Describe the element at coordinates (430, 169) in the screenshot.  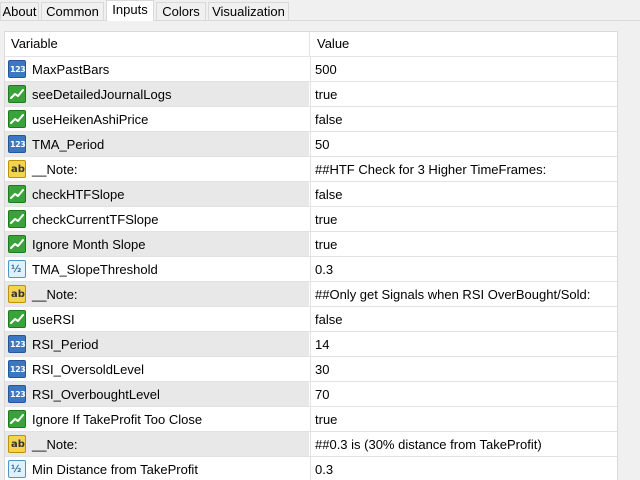
I see `variable-value: ##HTF Check for 3 Higher TimeFrames:` at that location.